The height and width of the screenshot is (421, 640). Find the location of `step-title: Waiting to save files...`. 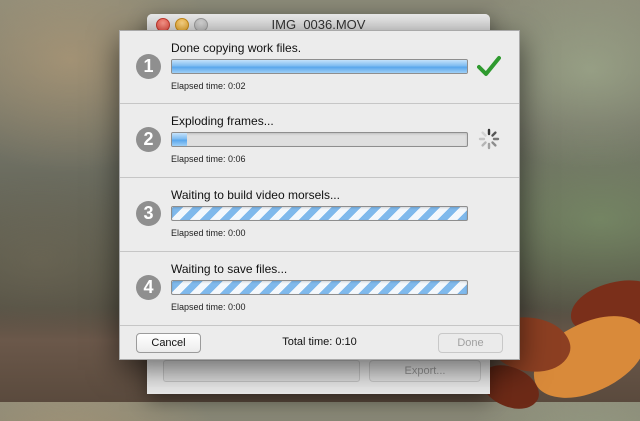

step-title: Waiting to save files... is located at coordinates (229, 269).